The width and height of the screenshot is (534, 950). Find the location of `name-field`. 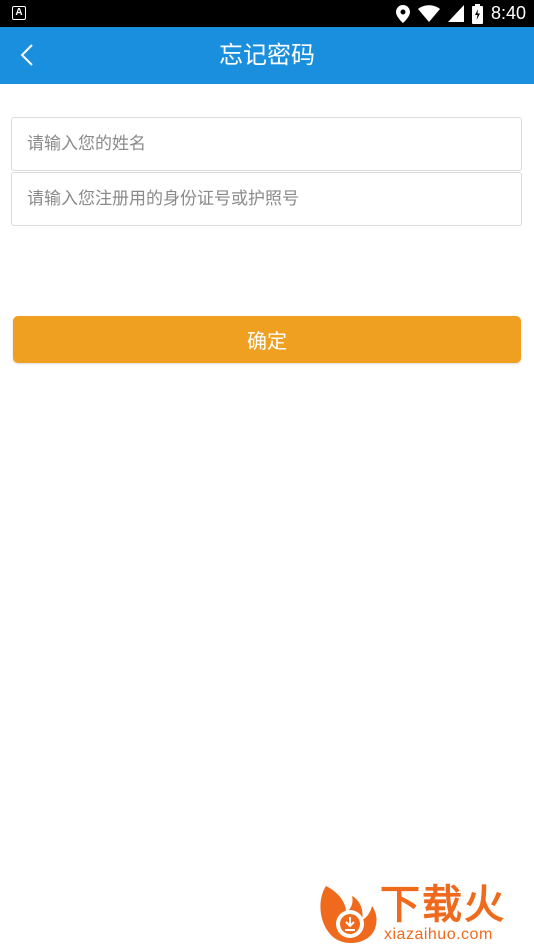

name-field is located at coordinates (266, 144).